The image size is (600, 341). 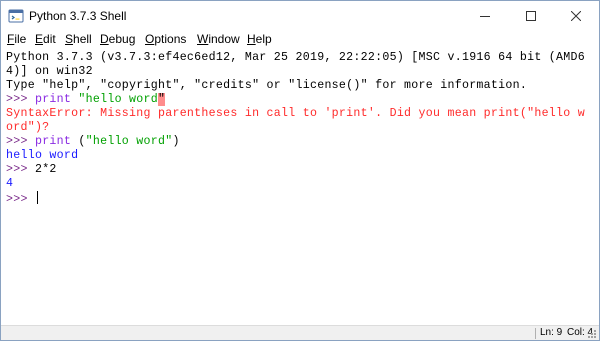 I want to click on minimize-button, so click(x=485, y=16).